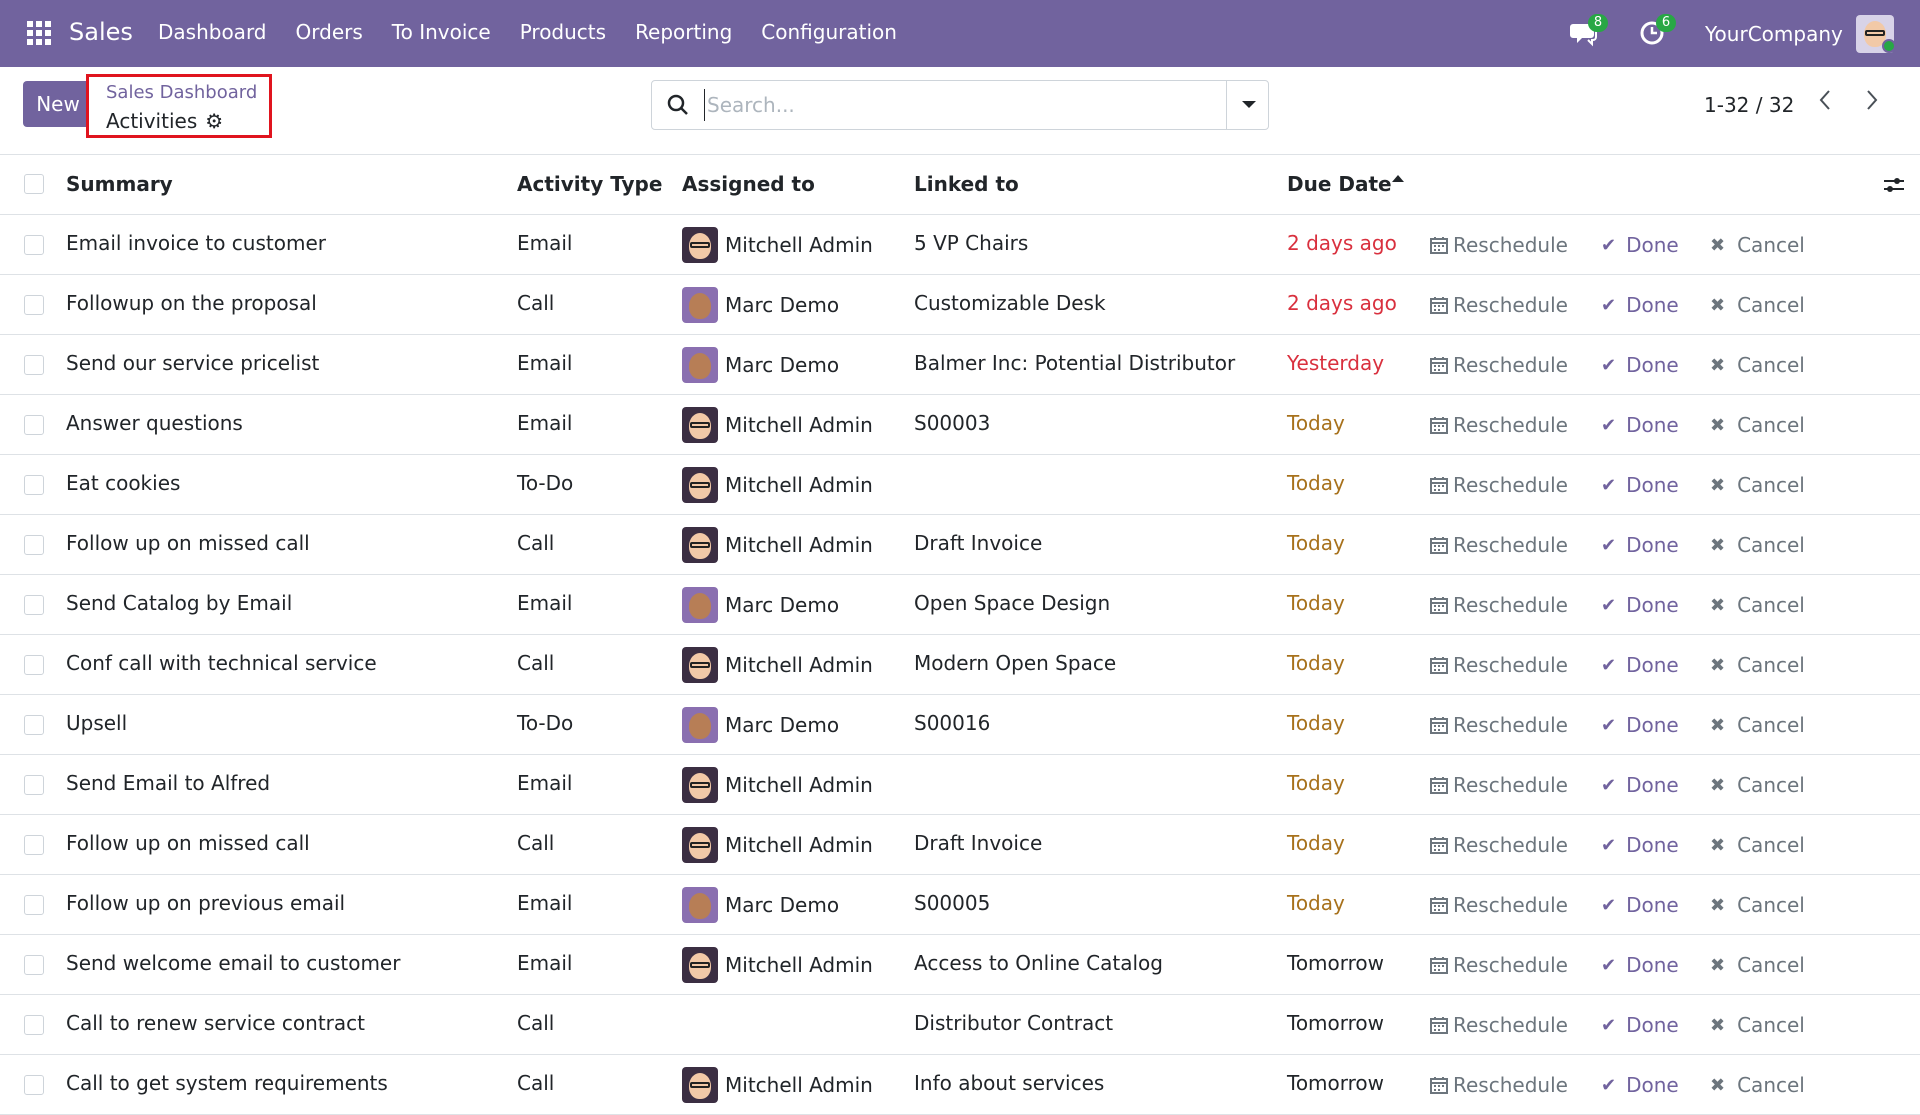 Image resolution: width=1920 pixels, height=1115 pixels. I want to click on column-options-icon, so click(1894, 185).